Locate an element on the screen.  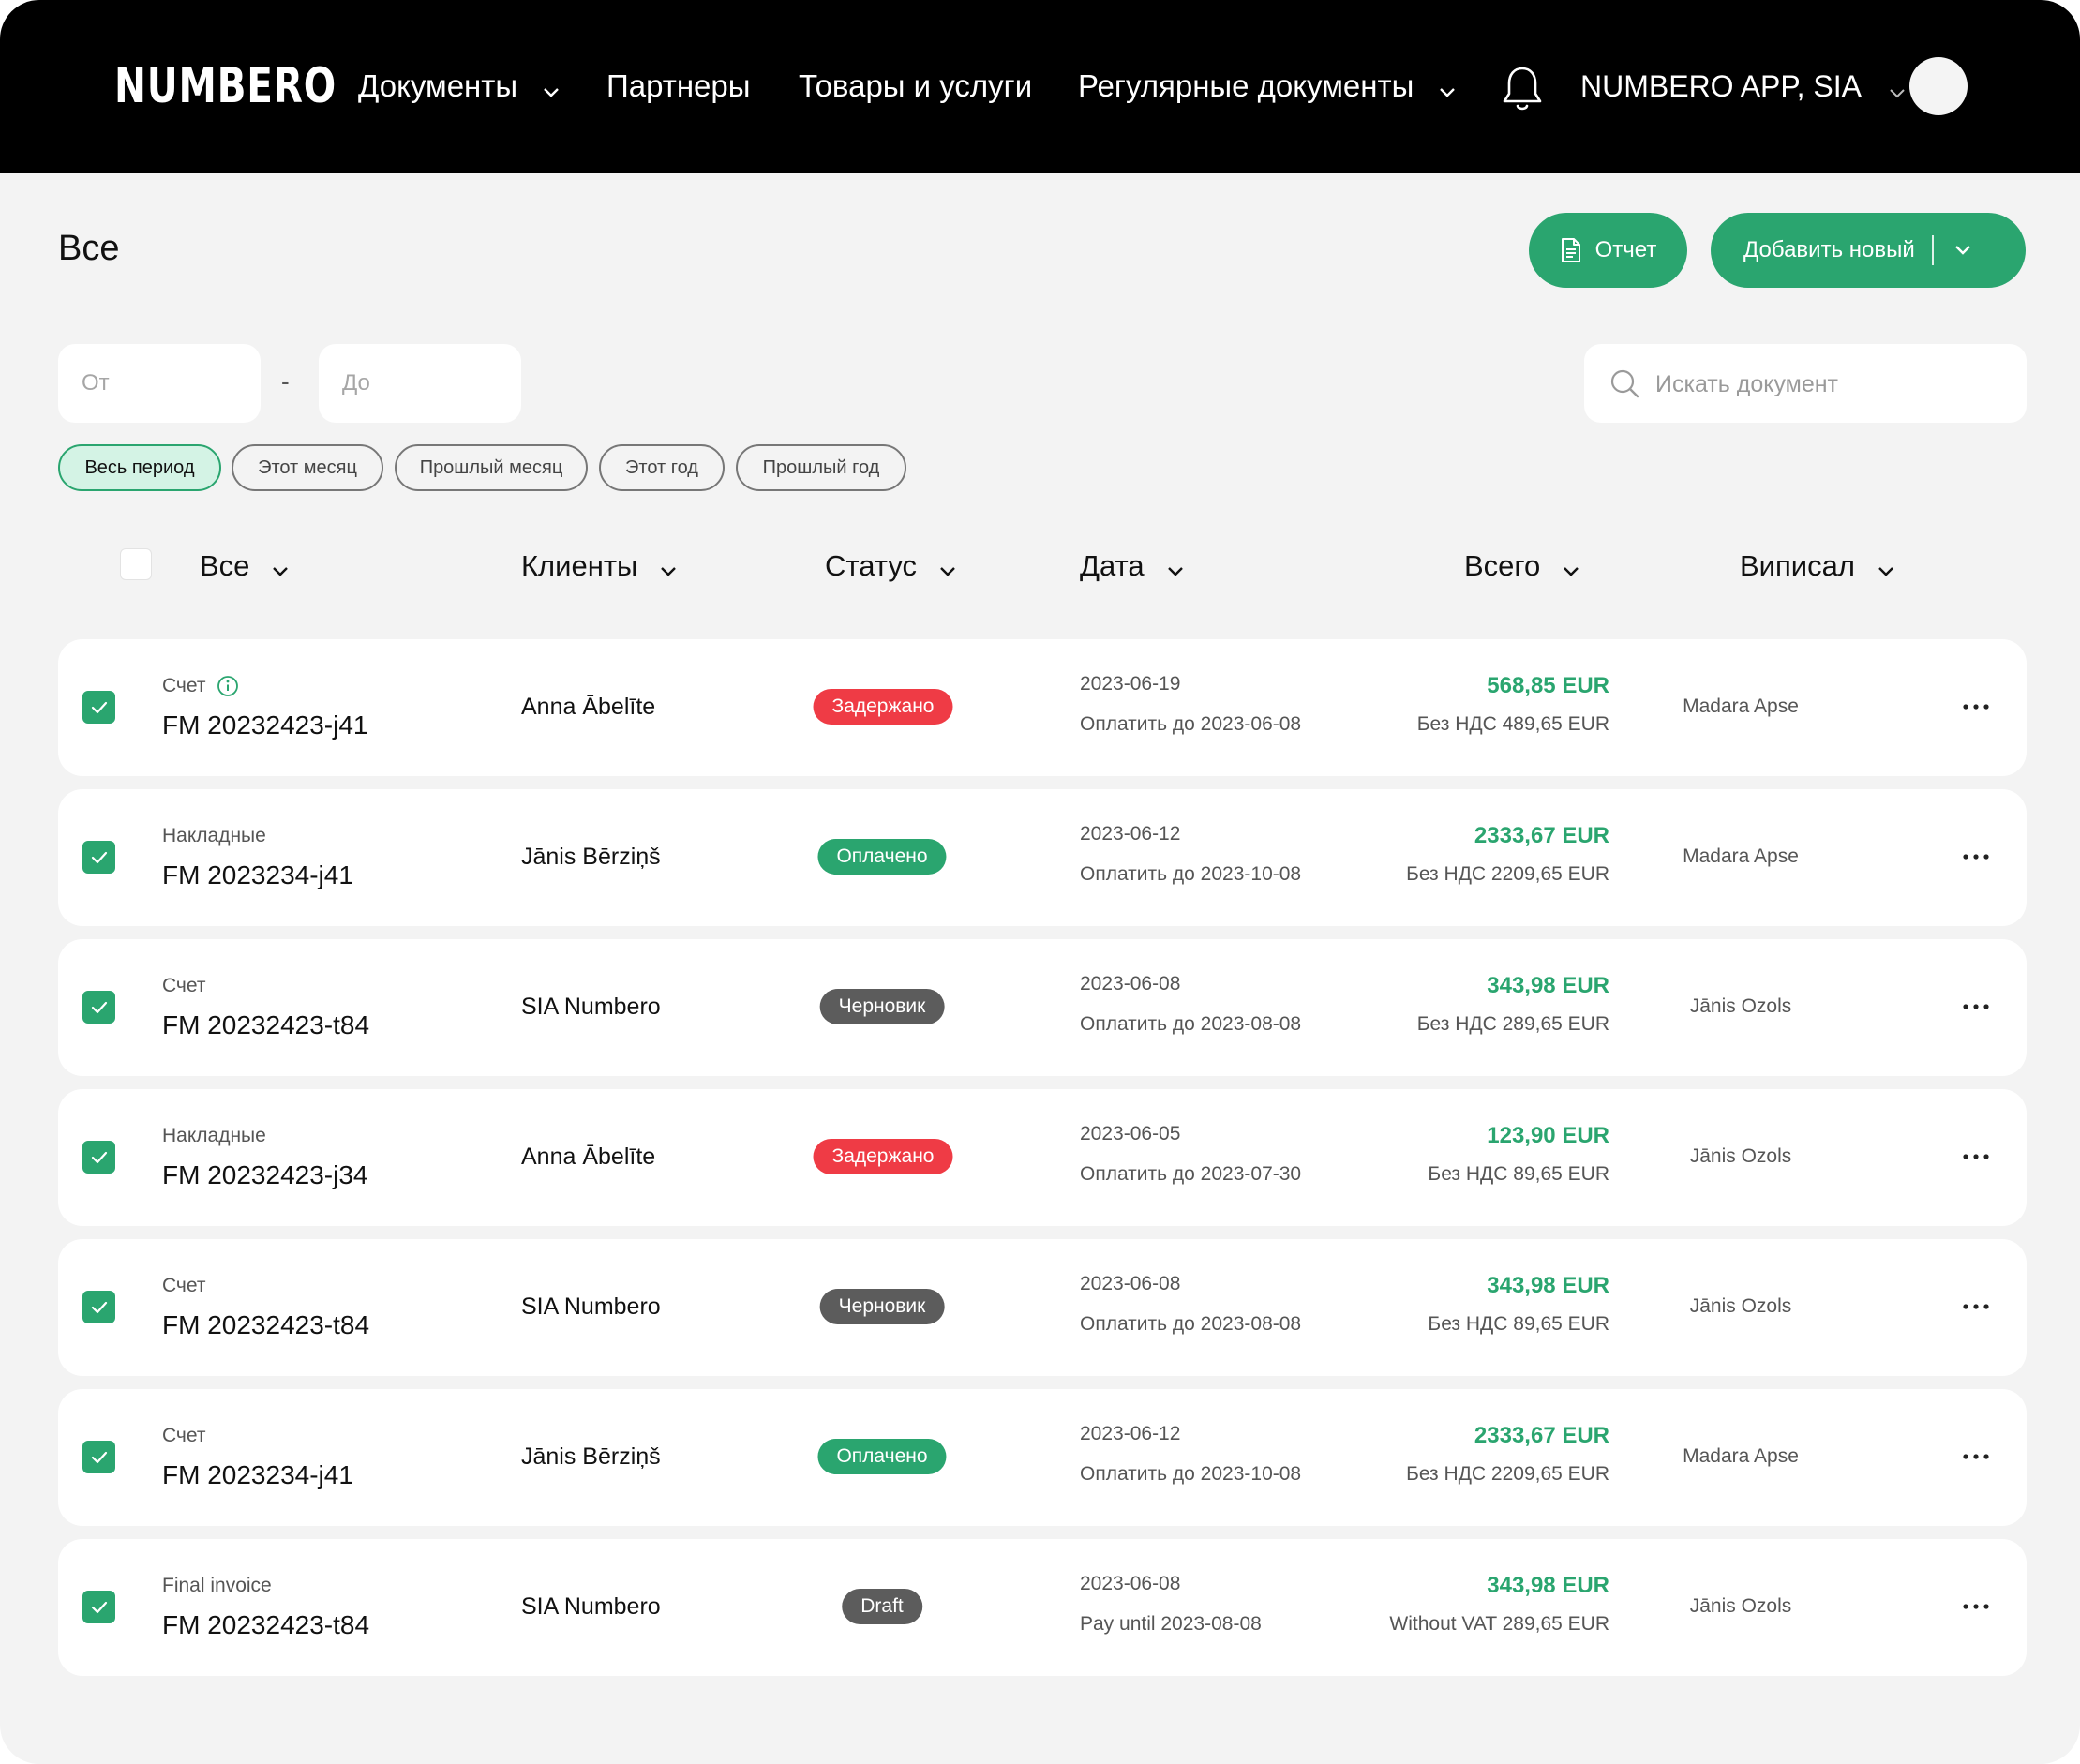
column-header-total: Всего is located at coordinates (1522, 567).